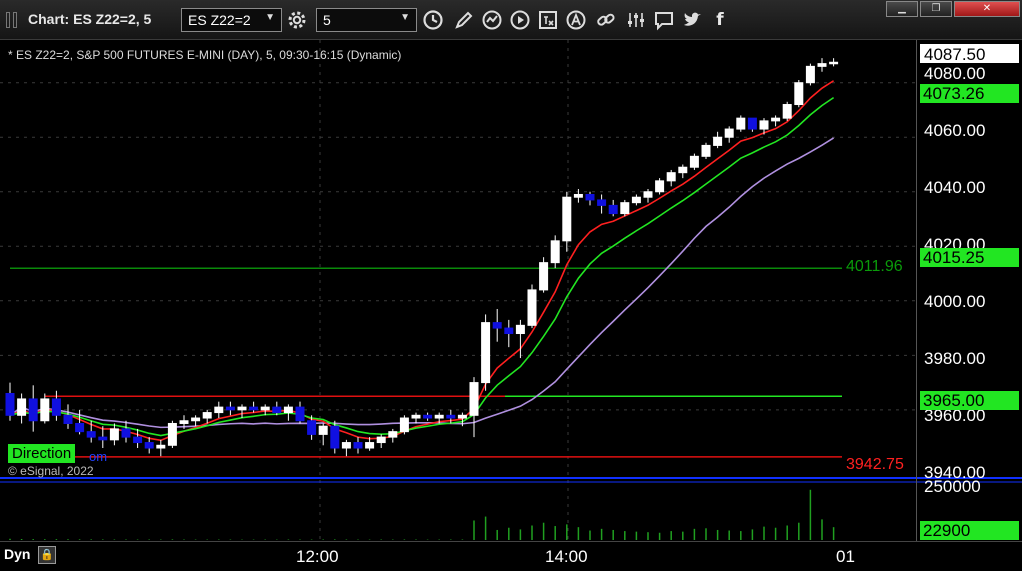 The image size is (1022, 571). I want to click on pencil-icon, so click(464, 20).